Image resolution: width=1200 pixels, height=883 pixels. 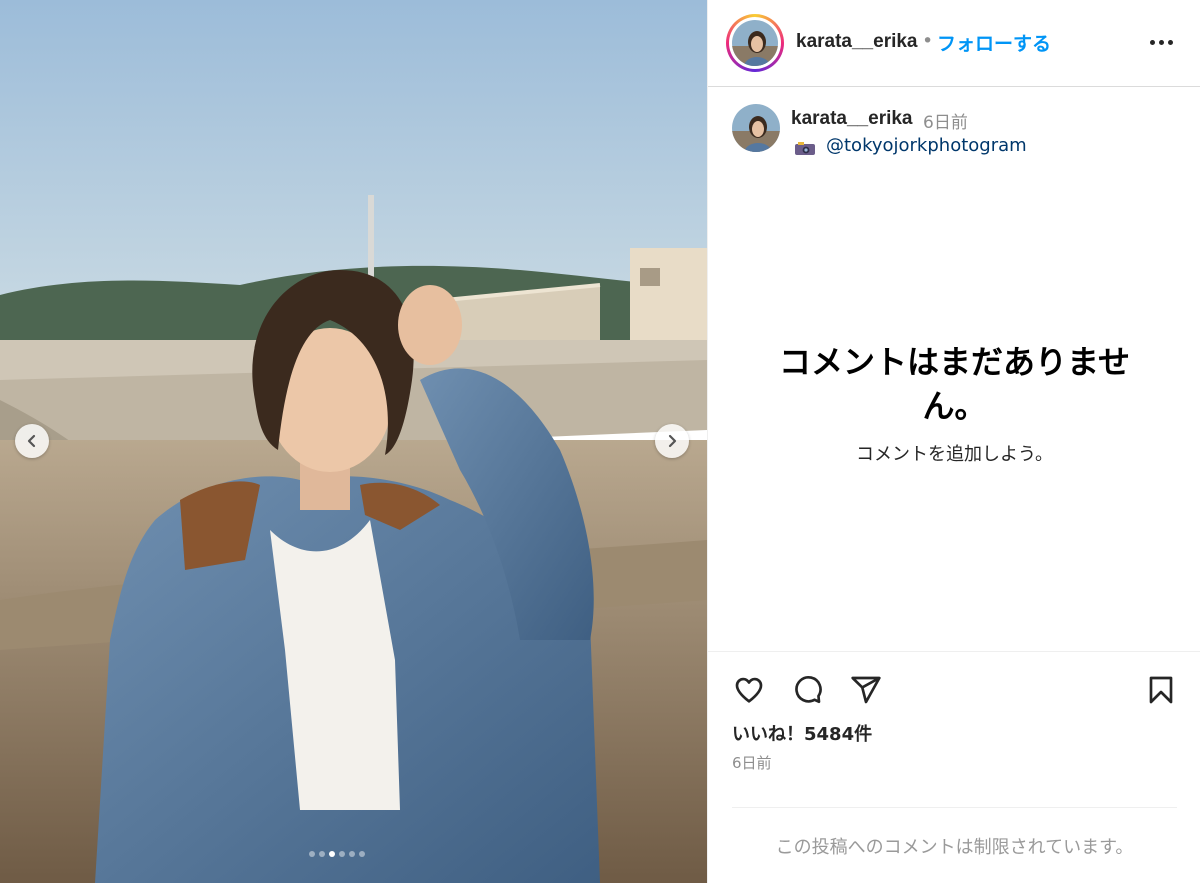 What do you see at coordinates (1161, 42) in the screenshot?
I see `more-options-button` at bounding box center [1161, 42].